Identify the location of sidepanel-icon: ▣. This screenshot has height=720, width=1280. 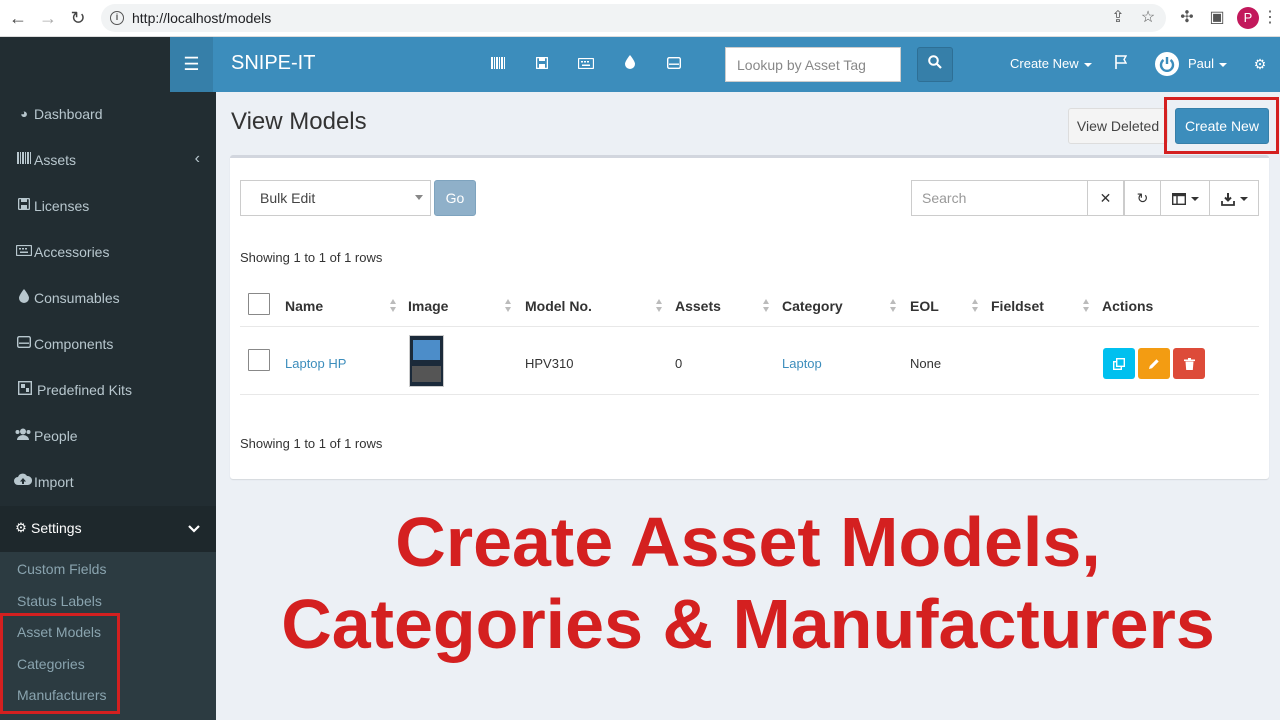
(1217, 18).